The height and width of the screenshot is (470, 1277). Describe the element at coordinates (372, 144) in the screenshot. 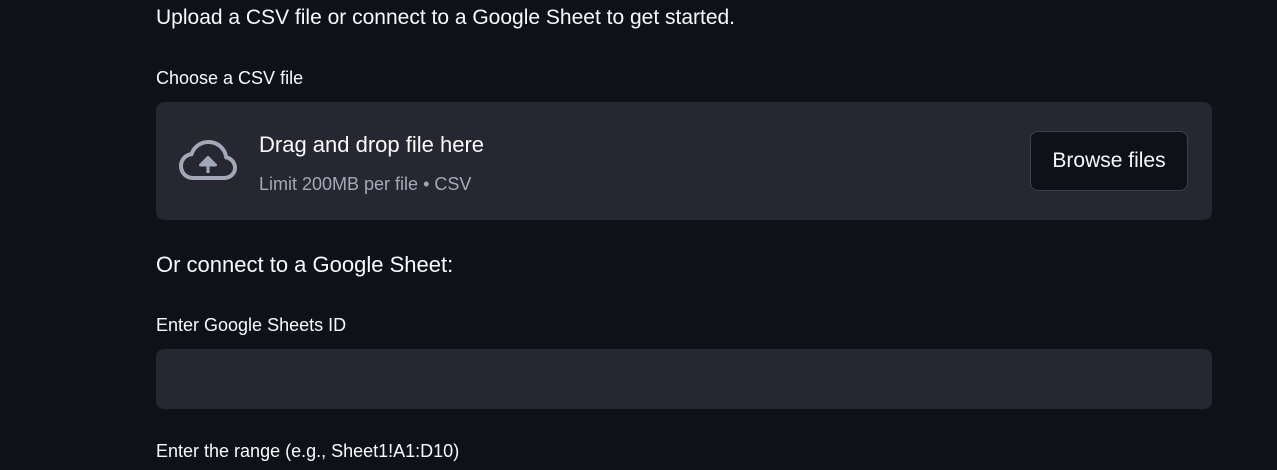

I see `dropzone-title: Drag and drop file here` at that location.